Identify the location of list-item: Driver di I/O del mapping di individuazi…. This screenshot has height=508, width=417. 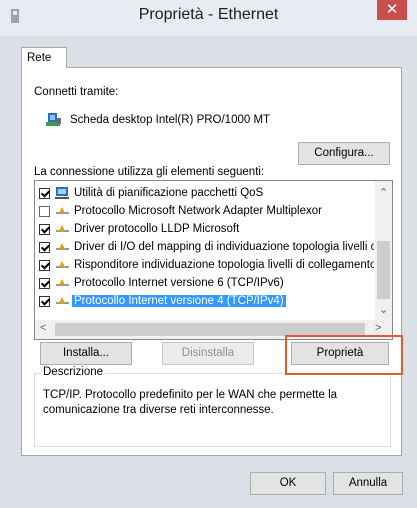
(204, 247).